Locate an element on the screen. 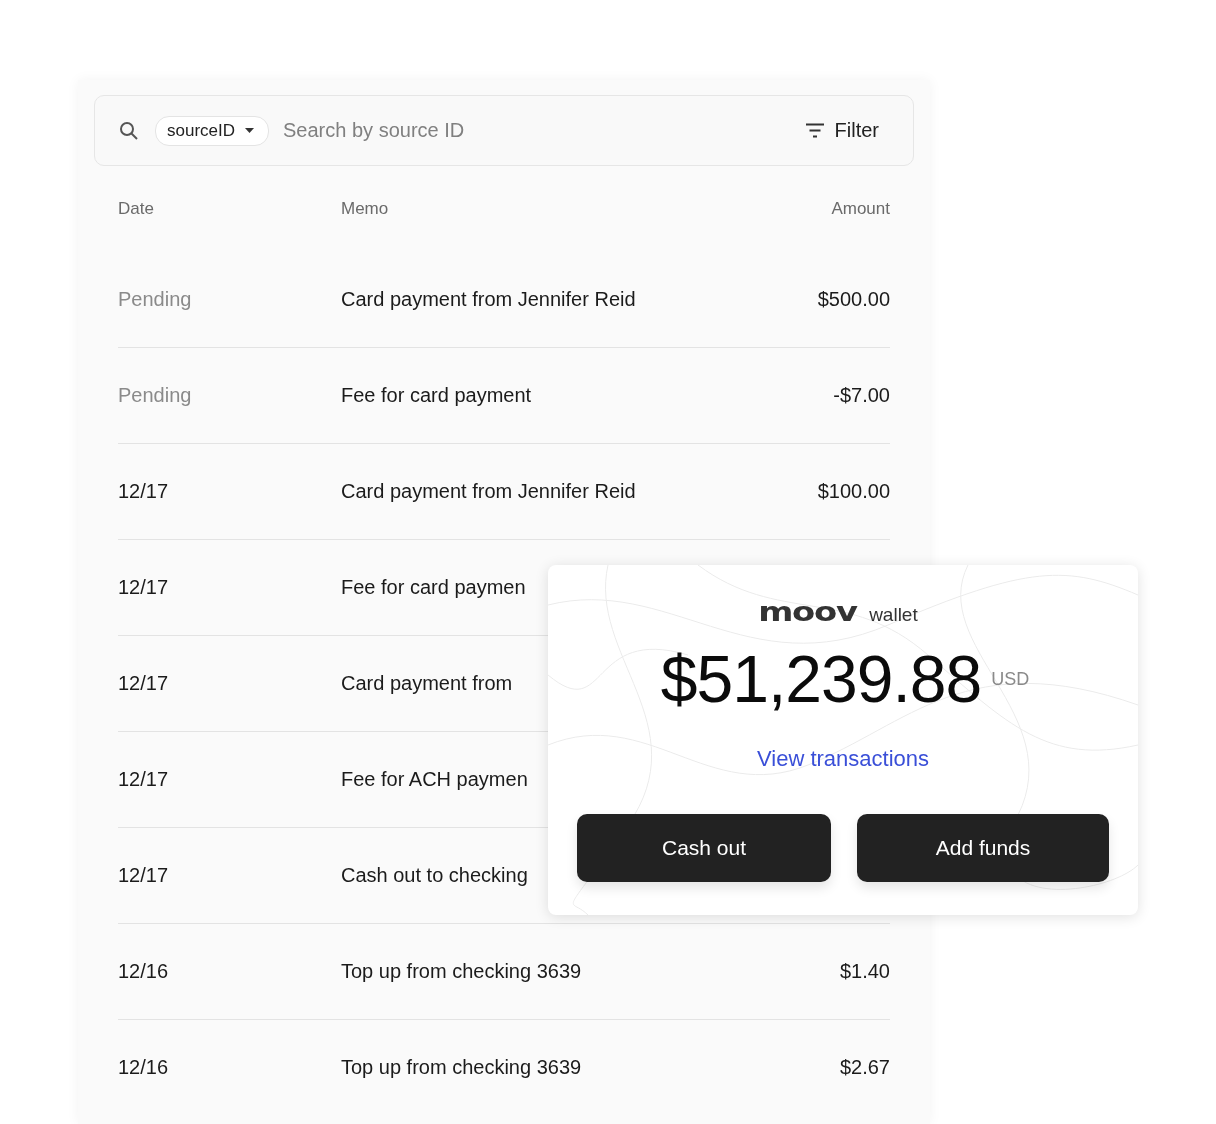 This screenshot has height=1124, width=1216. memo-cell-text: Fee for card payment is located at coordinates (437, 395).